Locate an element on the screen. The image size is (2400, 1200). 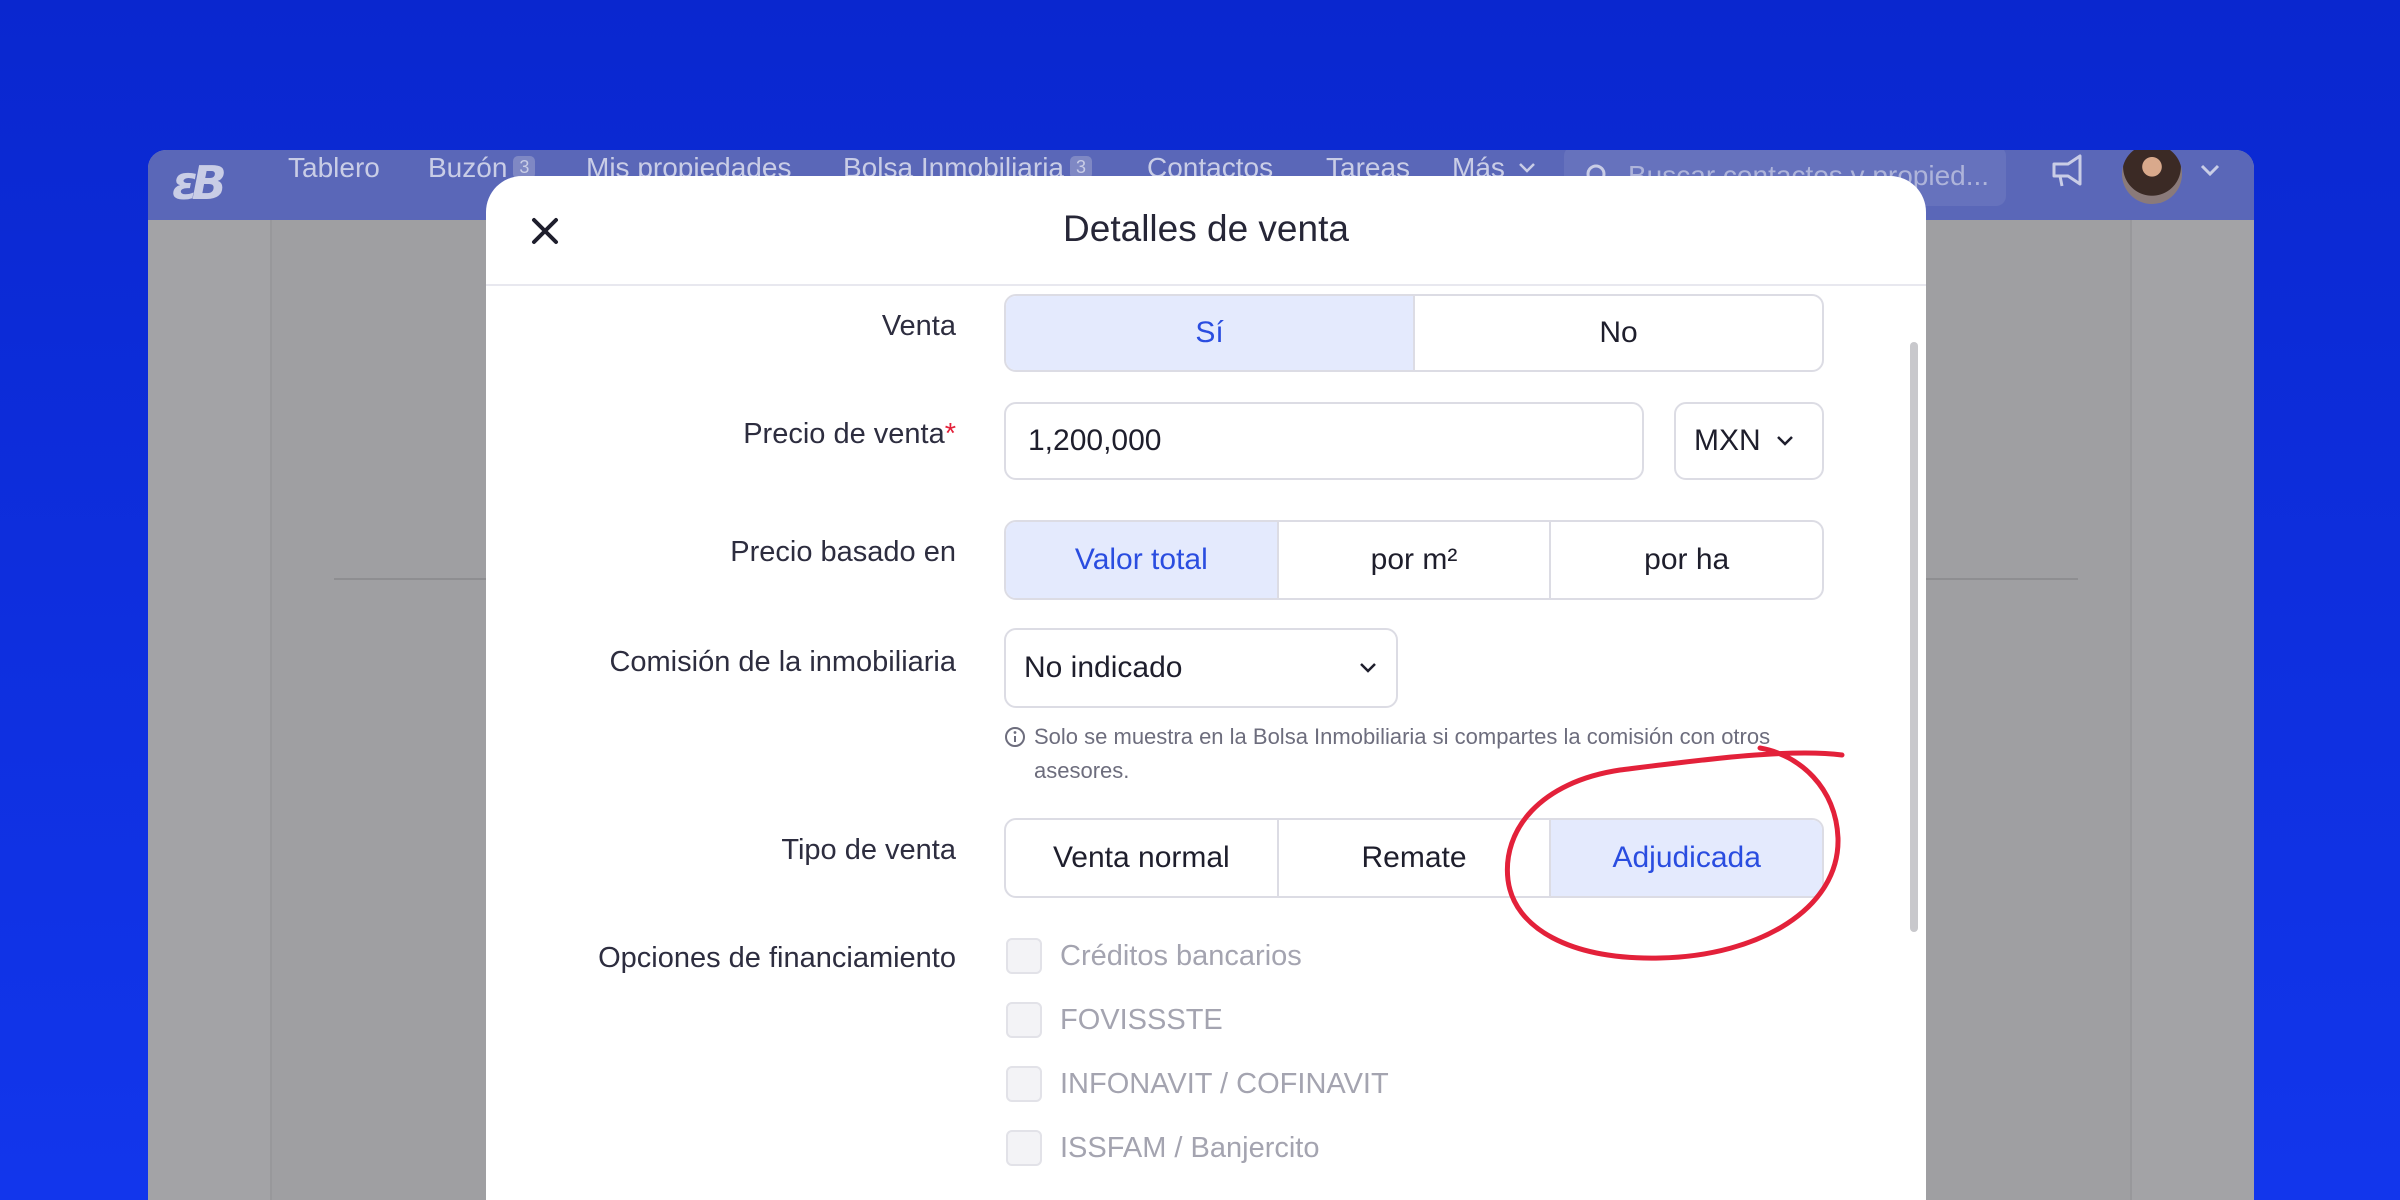
sale-type-venta-normal: Venta normal is located at coordinates (1142, 858).